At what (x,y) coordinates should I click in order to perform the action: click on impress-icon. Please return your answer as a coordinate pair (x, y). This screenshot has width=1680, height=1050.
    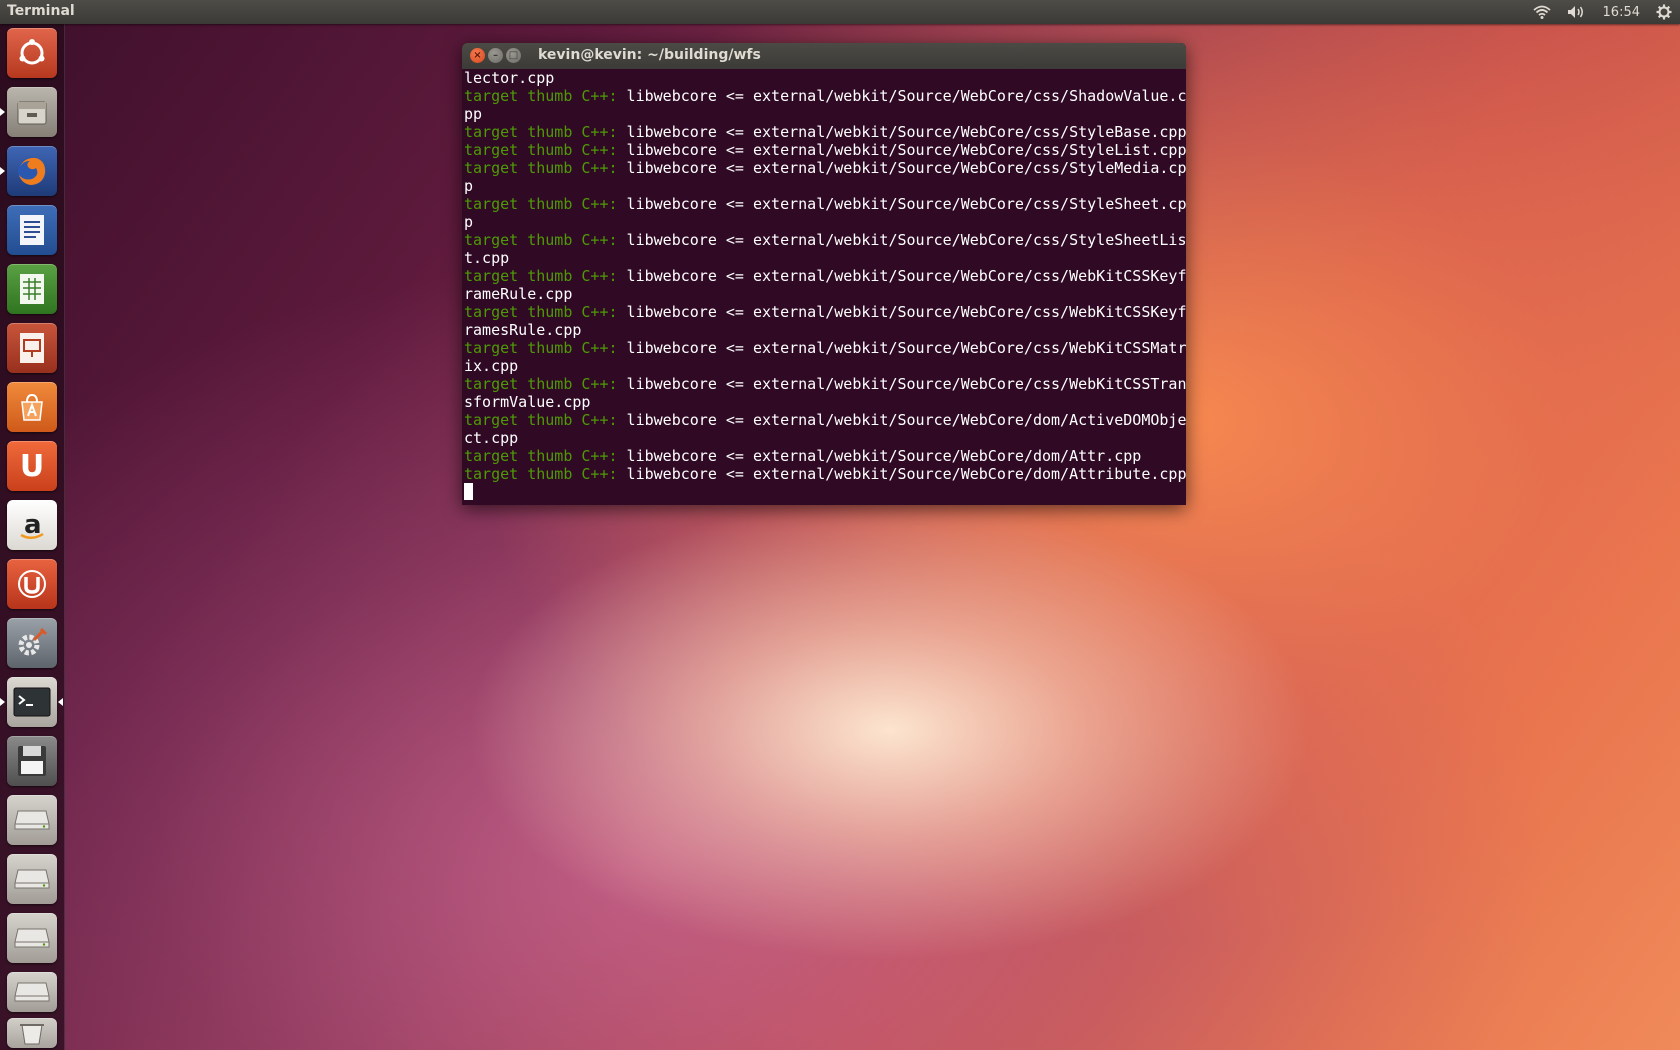
    Looking at the image, I should click on (32, 348).